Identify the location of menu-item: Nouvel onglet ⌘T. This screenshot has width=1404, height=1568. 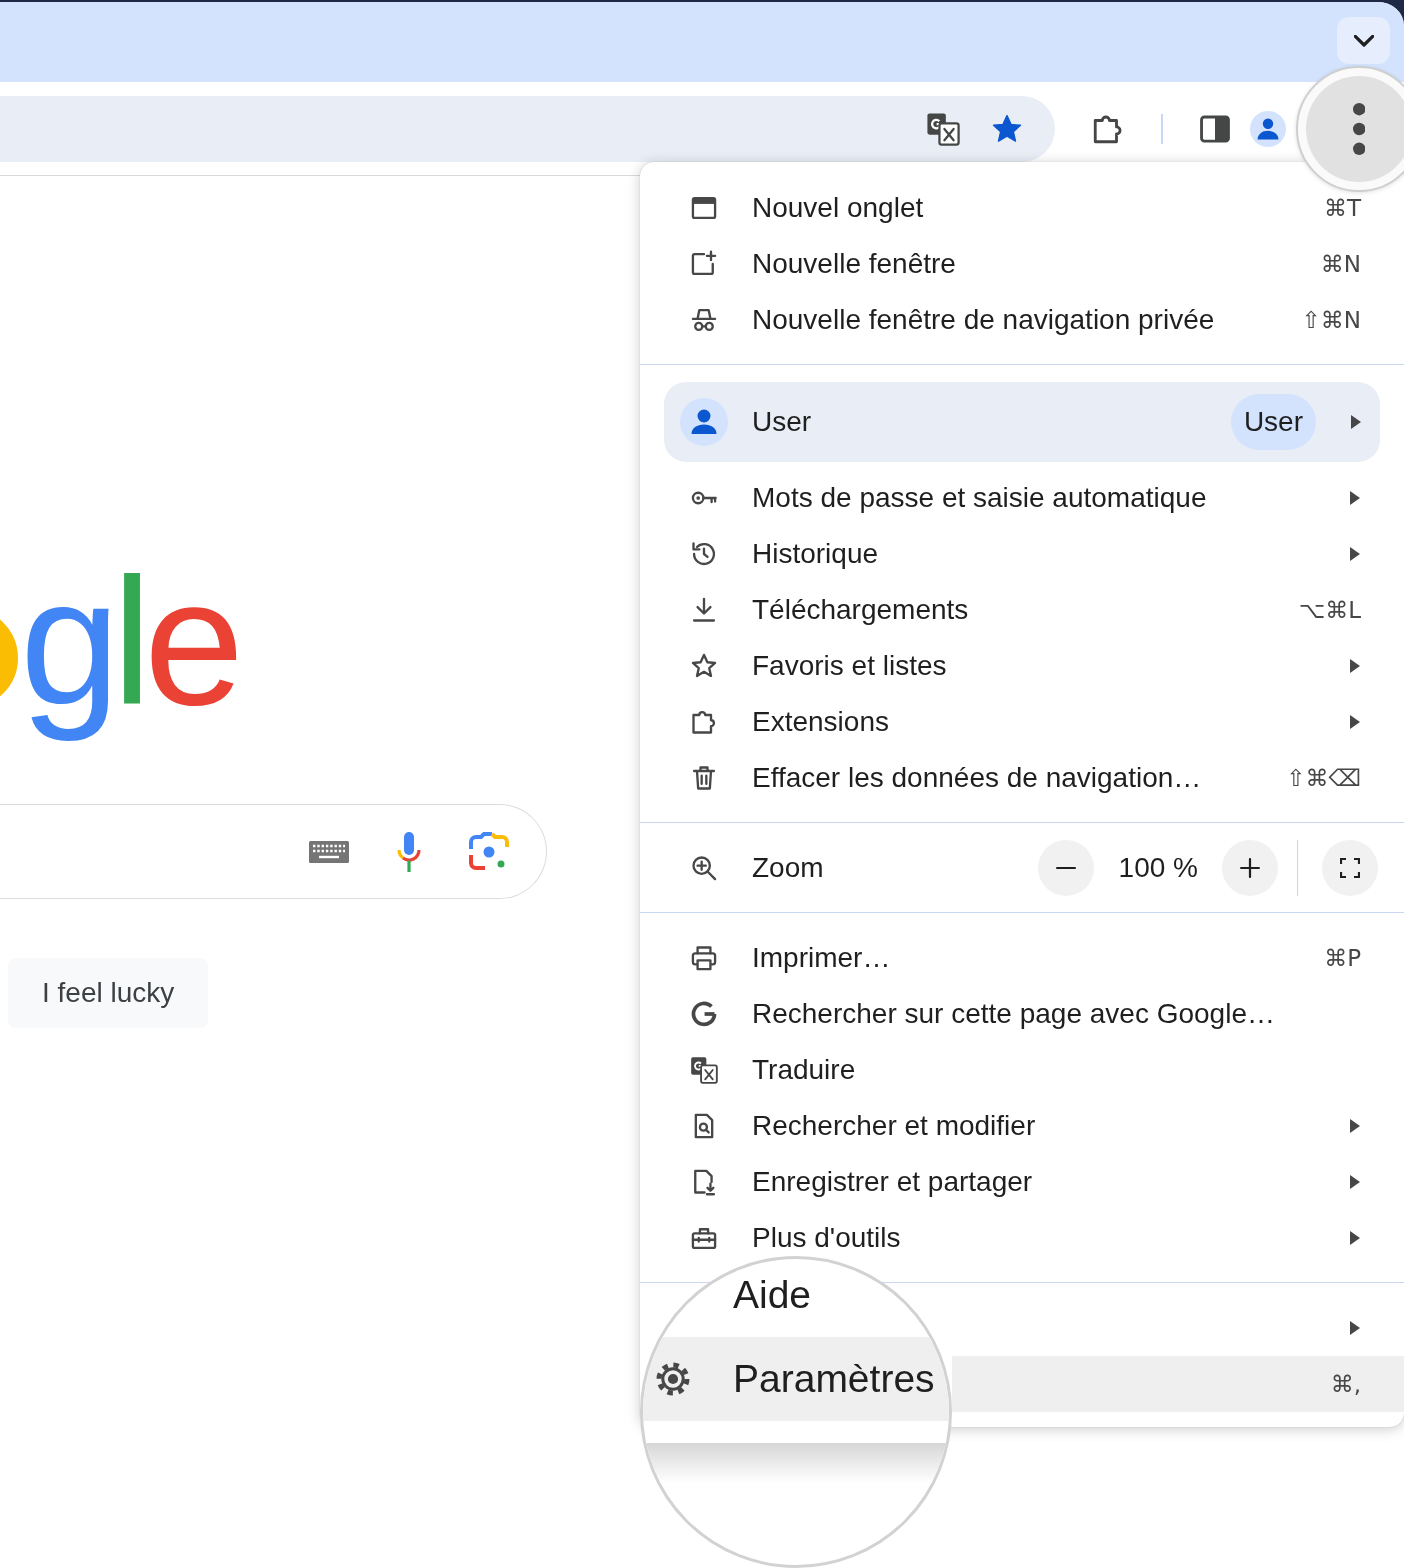
(1022, 208).